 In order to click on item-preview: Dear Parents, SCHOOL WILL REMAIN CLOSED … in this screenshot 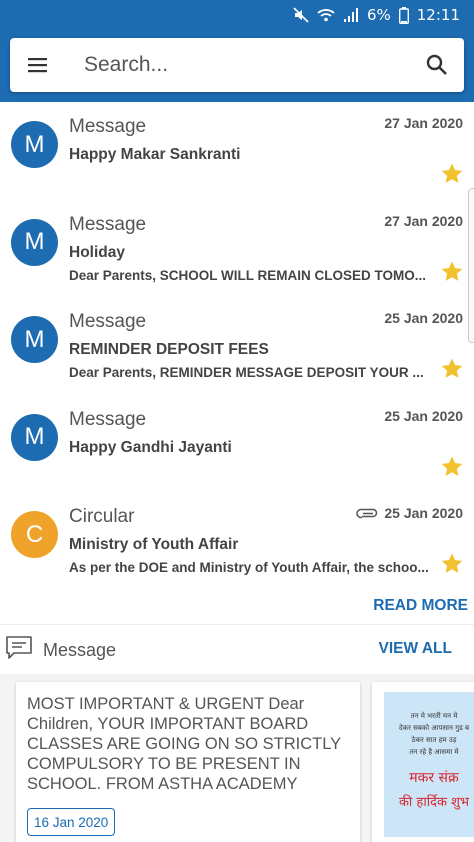, I will do `click(248, 275)`.